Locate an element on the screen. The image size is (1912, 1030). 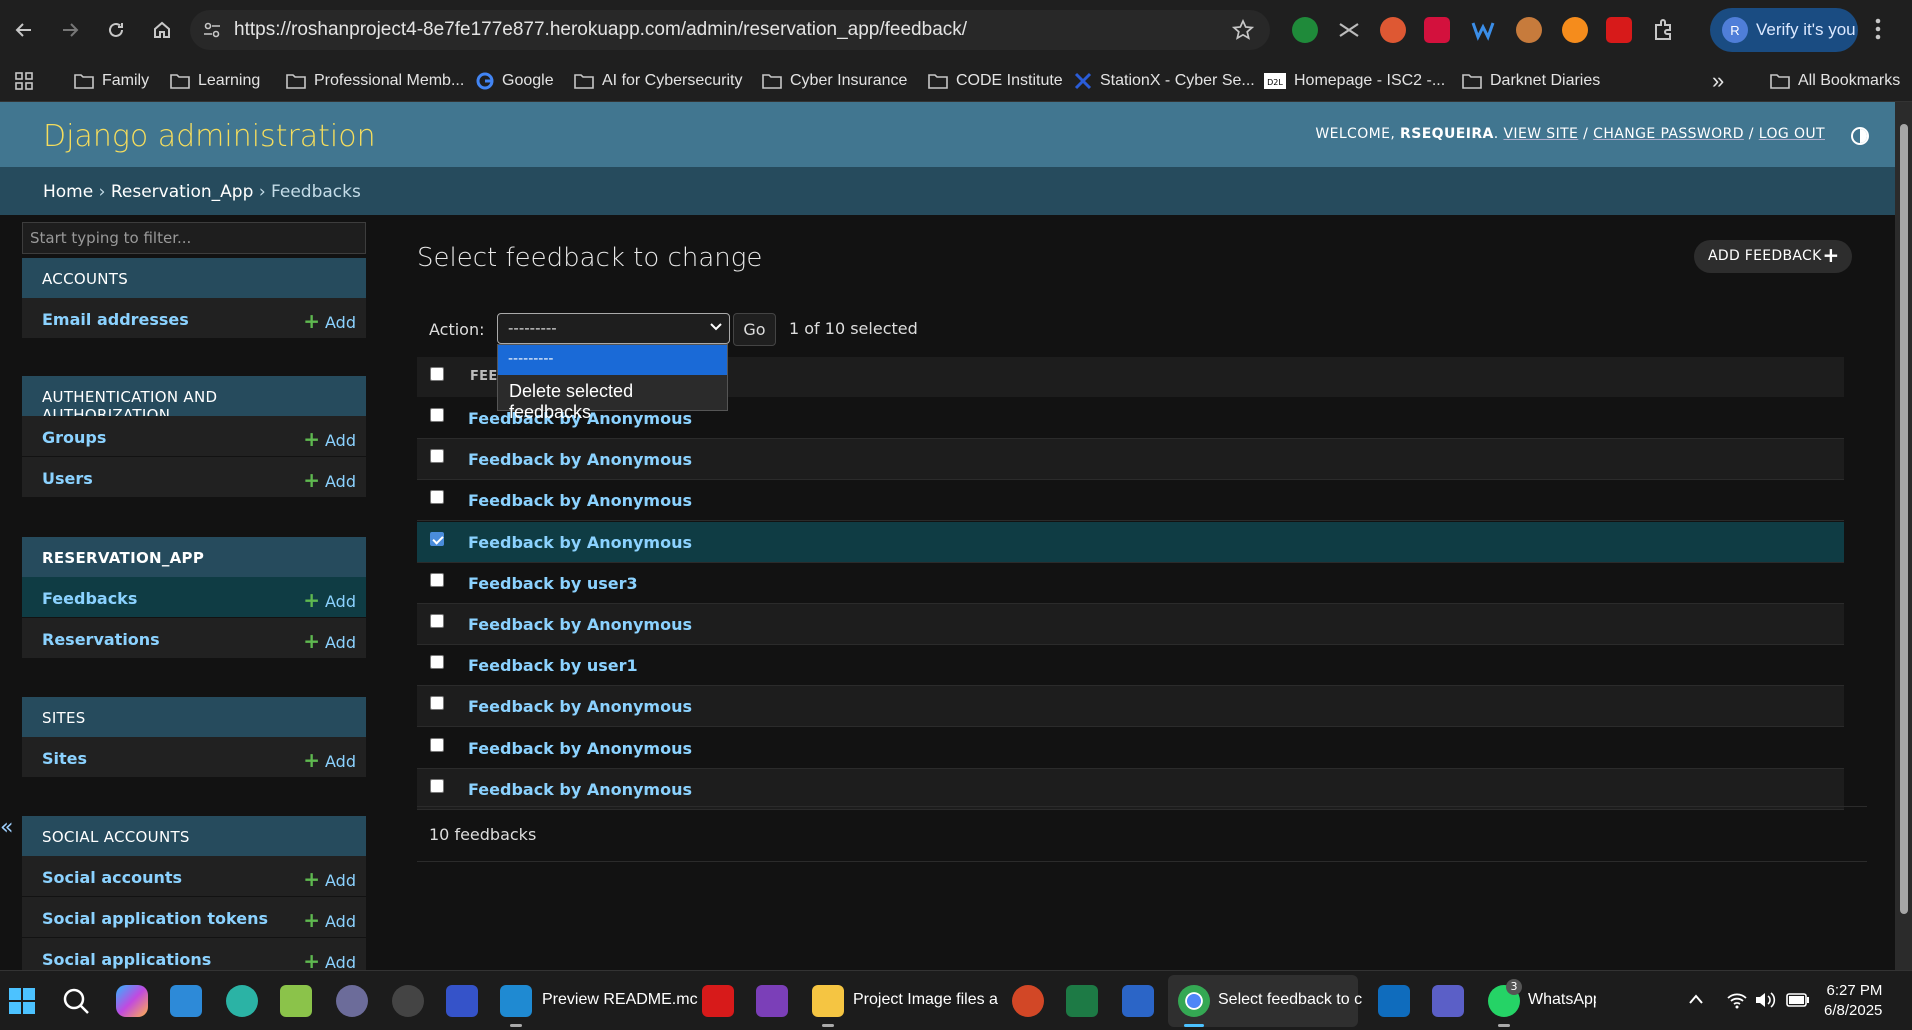
sidebar-toggle-icon: « is located at coordinates (6, 827).